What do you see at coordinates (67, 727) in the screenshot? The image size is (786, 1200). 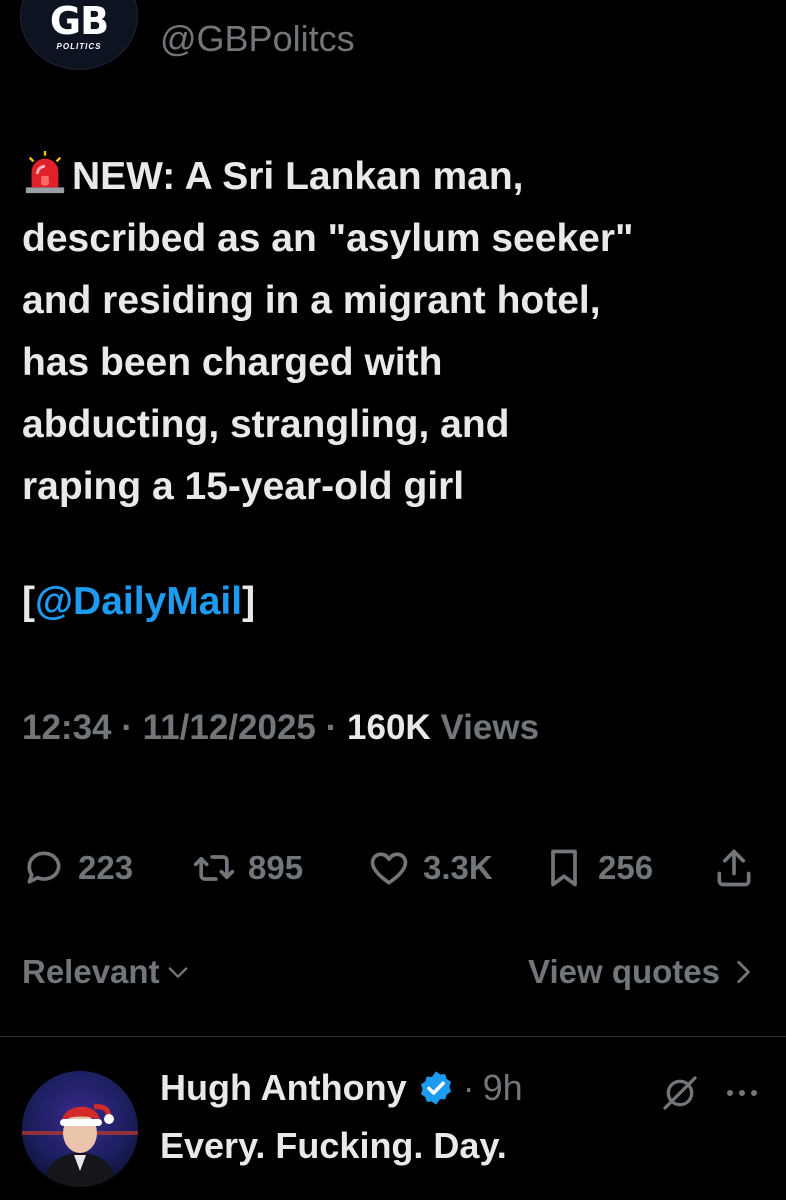 I see `tweet-time: 12:34` at bounding box center [67, 727].